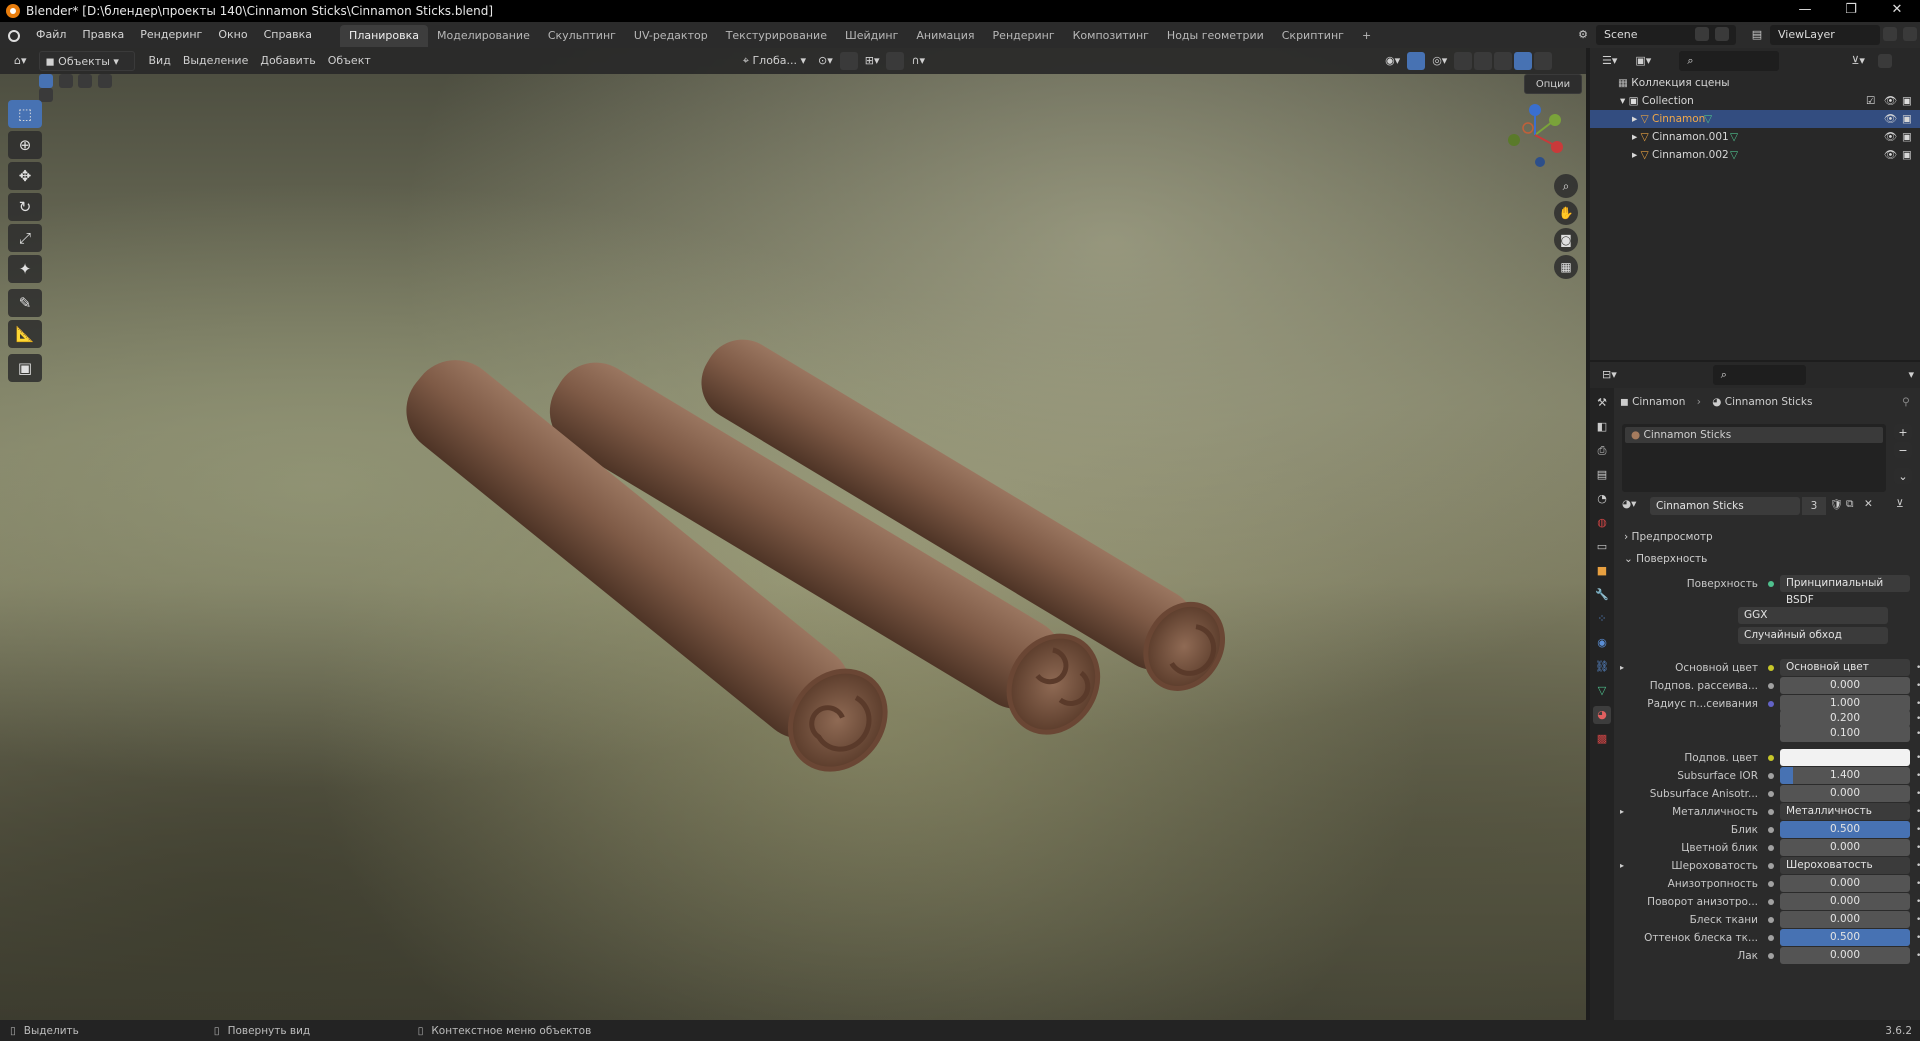 The height and width of the screenshot is (1041, 1920). I want to click on outliner-item-cinnamon-001: ▸ ▽ Cinnamon.001 ▽ 👁 ▣, so click(1755, 137).